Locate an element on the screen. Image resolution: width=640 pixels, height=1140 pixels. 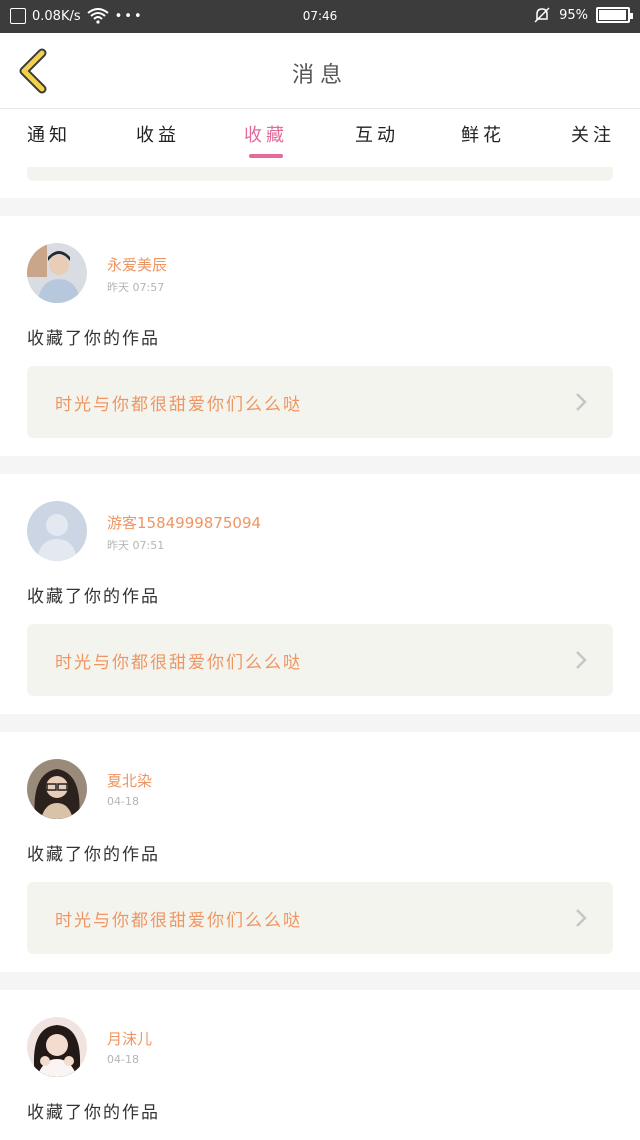
header: 消息 is located at coordinates (320, 71).